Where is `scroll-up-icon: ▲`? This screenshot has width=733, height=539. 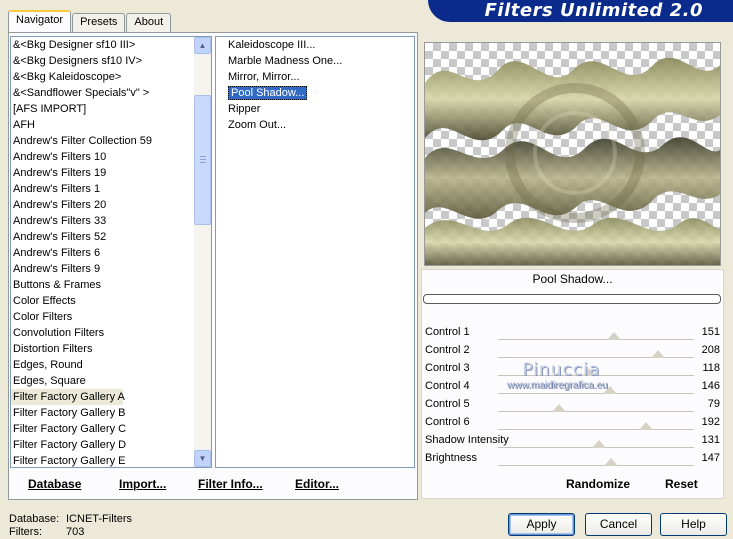 scroll-up-icon: ▲ is located at coordinates (202, 45).